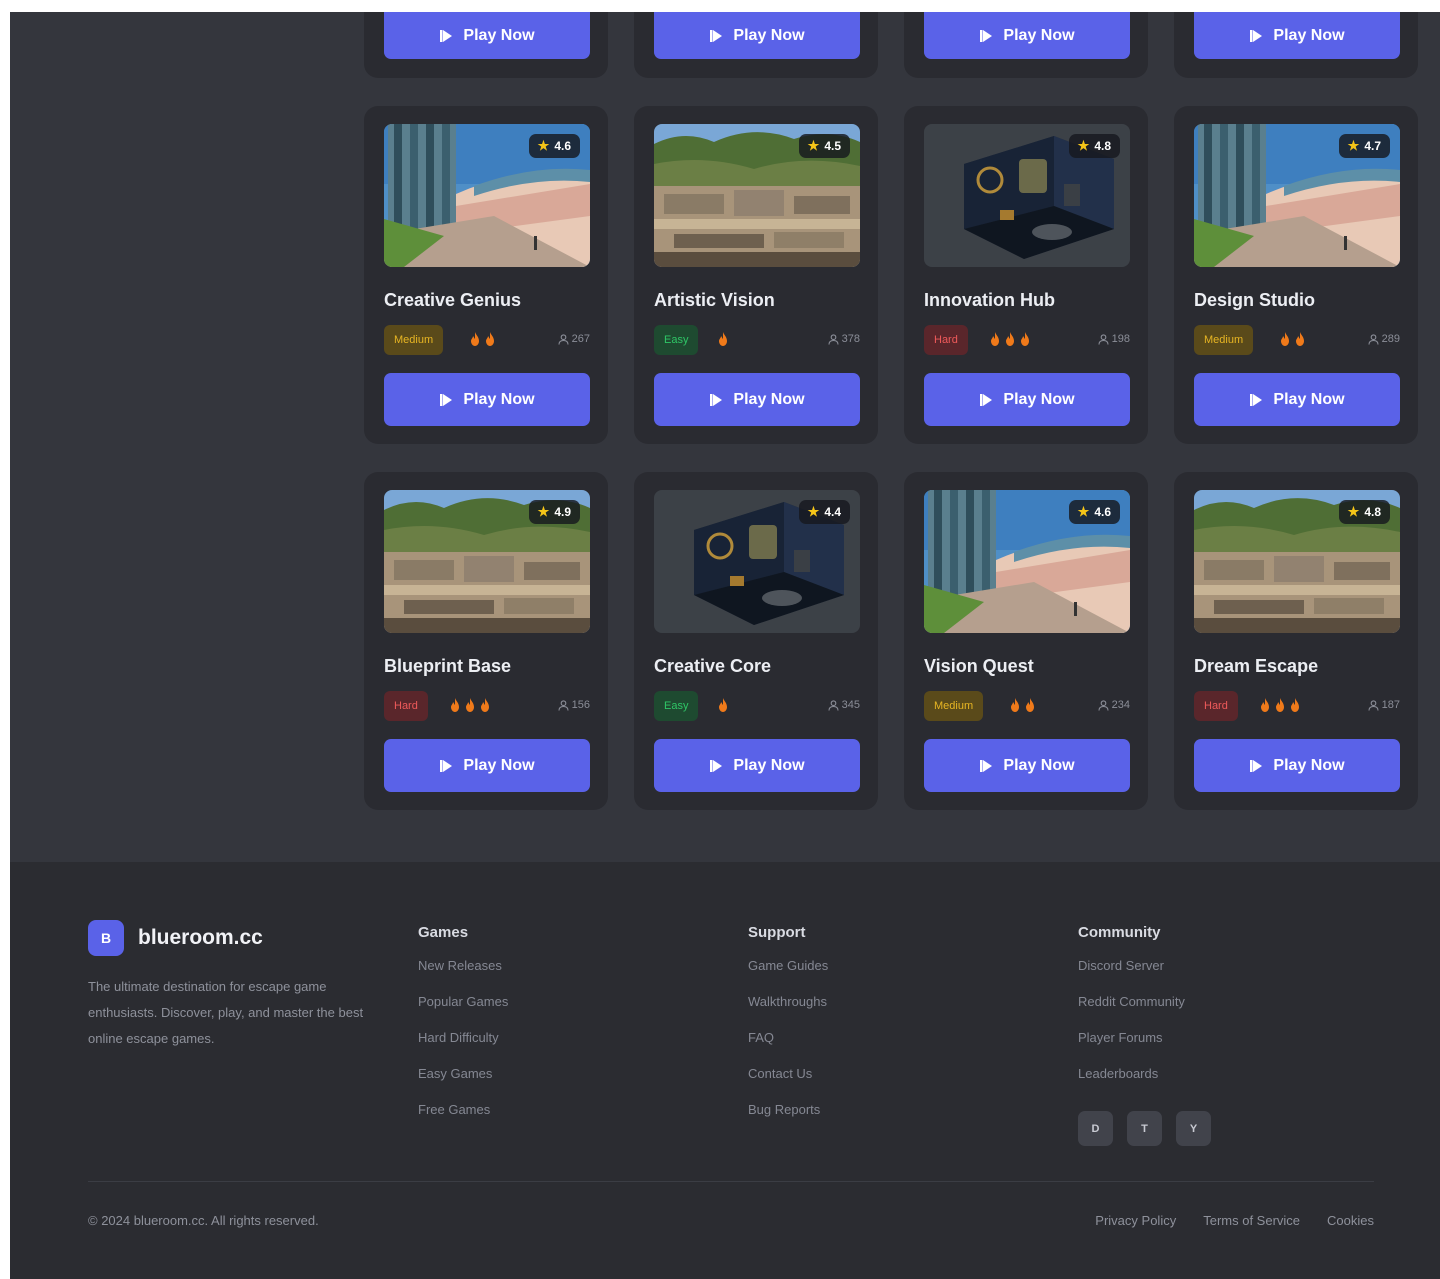  What do you see at coordinates (1131, 1081) in the screenshot?
I see `footer-link: Leaderboards` at bounding box center [1131, 1081].